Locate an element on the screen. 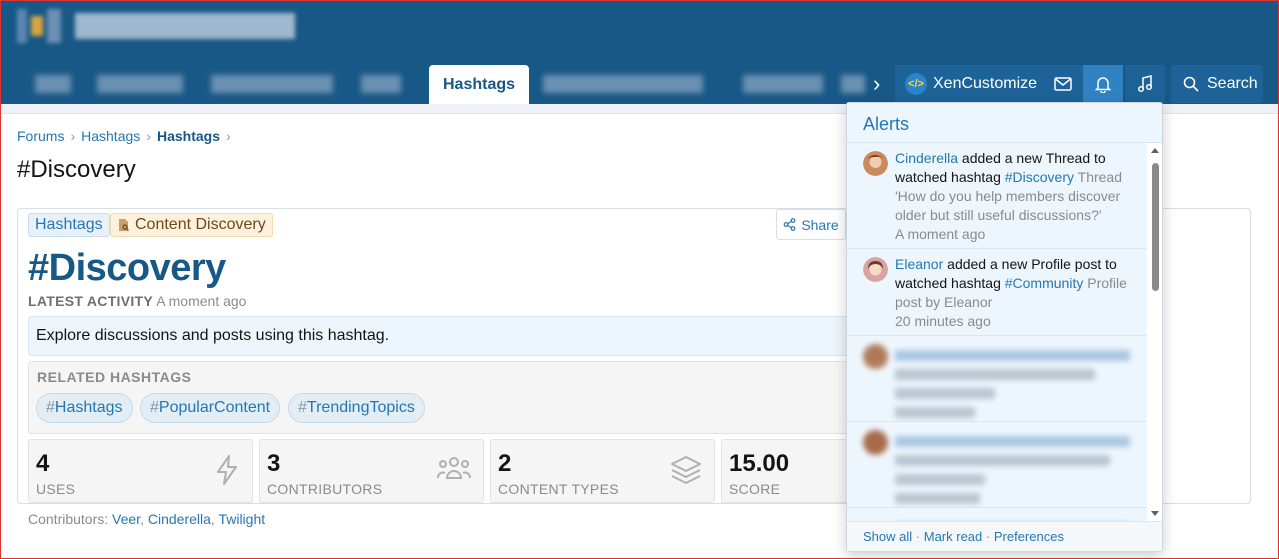 This screenshot has width=1279, height=559. breadcrumb-hashtags-current: Hashtags is located at coordinates (188, 136).